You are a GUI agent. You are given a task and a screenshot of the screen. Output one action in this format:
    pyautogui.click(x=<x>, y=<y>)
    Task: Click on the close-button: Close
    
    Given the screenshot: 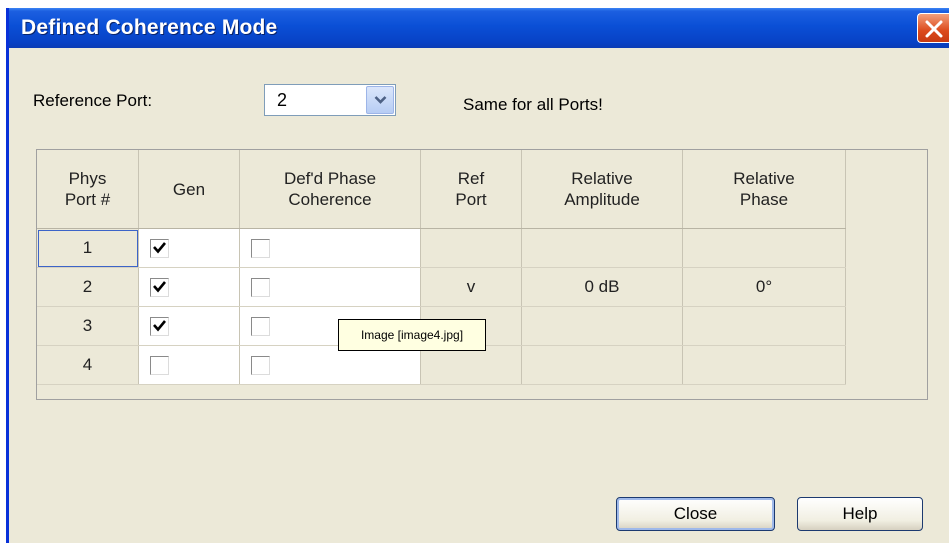 What is the action you would take?
    pyautogui.click(x=695, y=514)
    